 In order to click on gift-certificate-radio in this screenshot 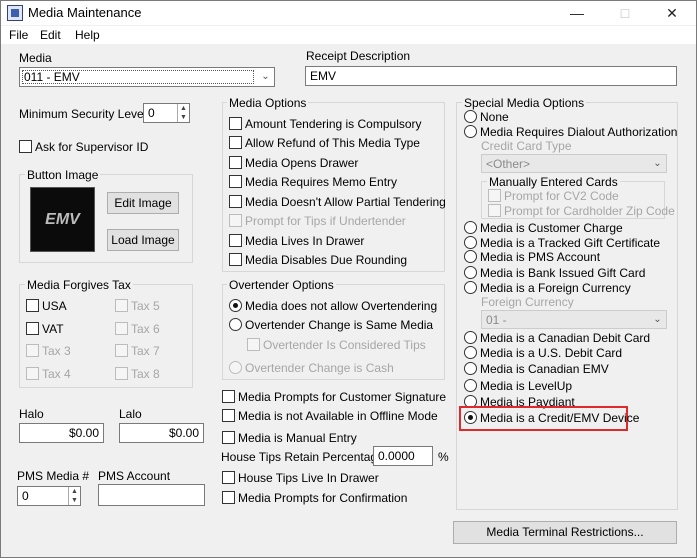, I will do `click(470, 242)`.